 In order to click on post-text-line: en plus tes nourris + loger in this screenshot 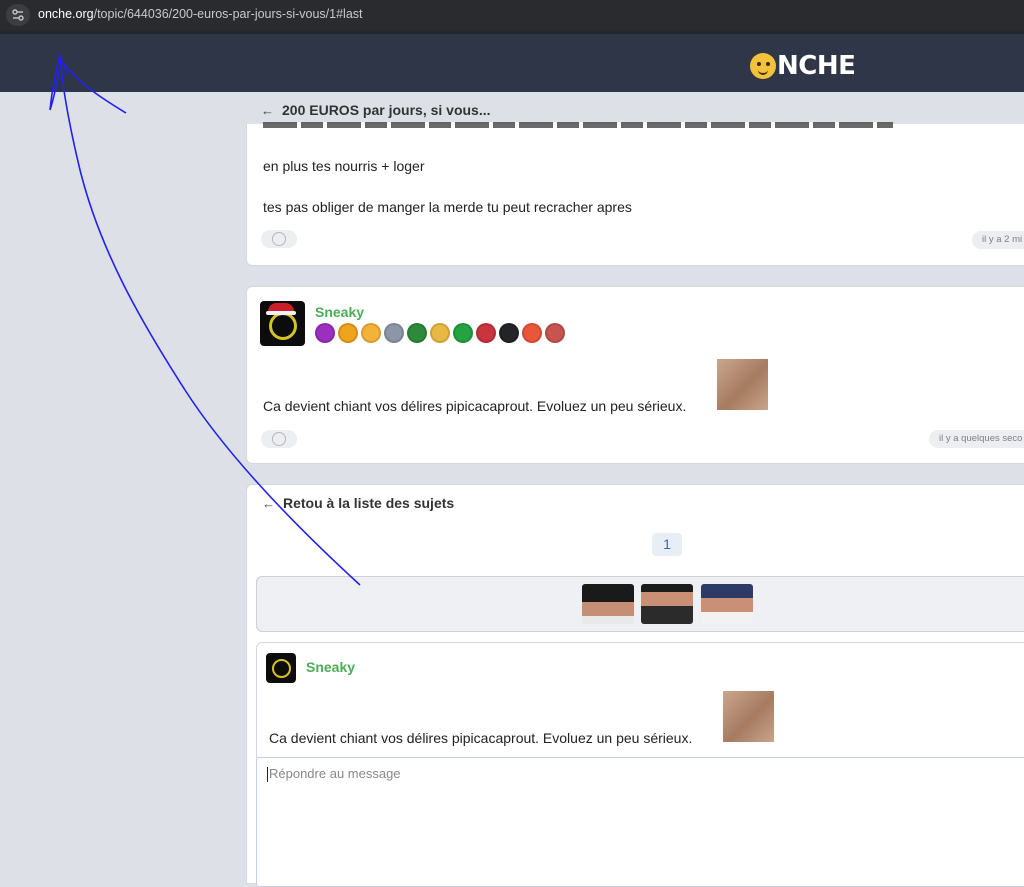, I will do `click(344, 166)`.